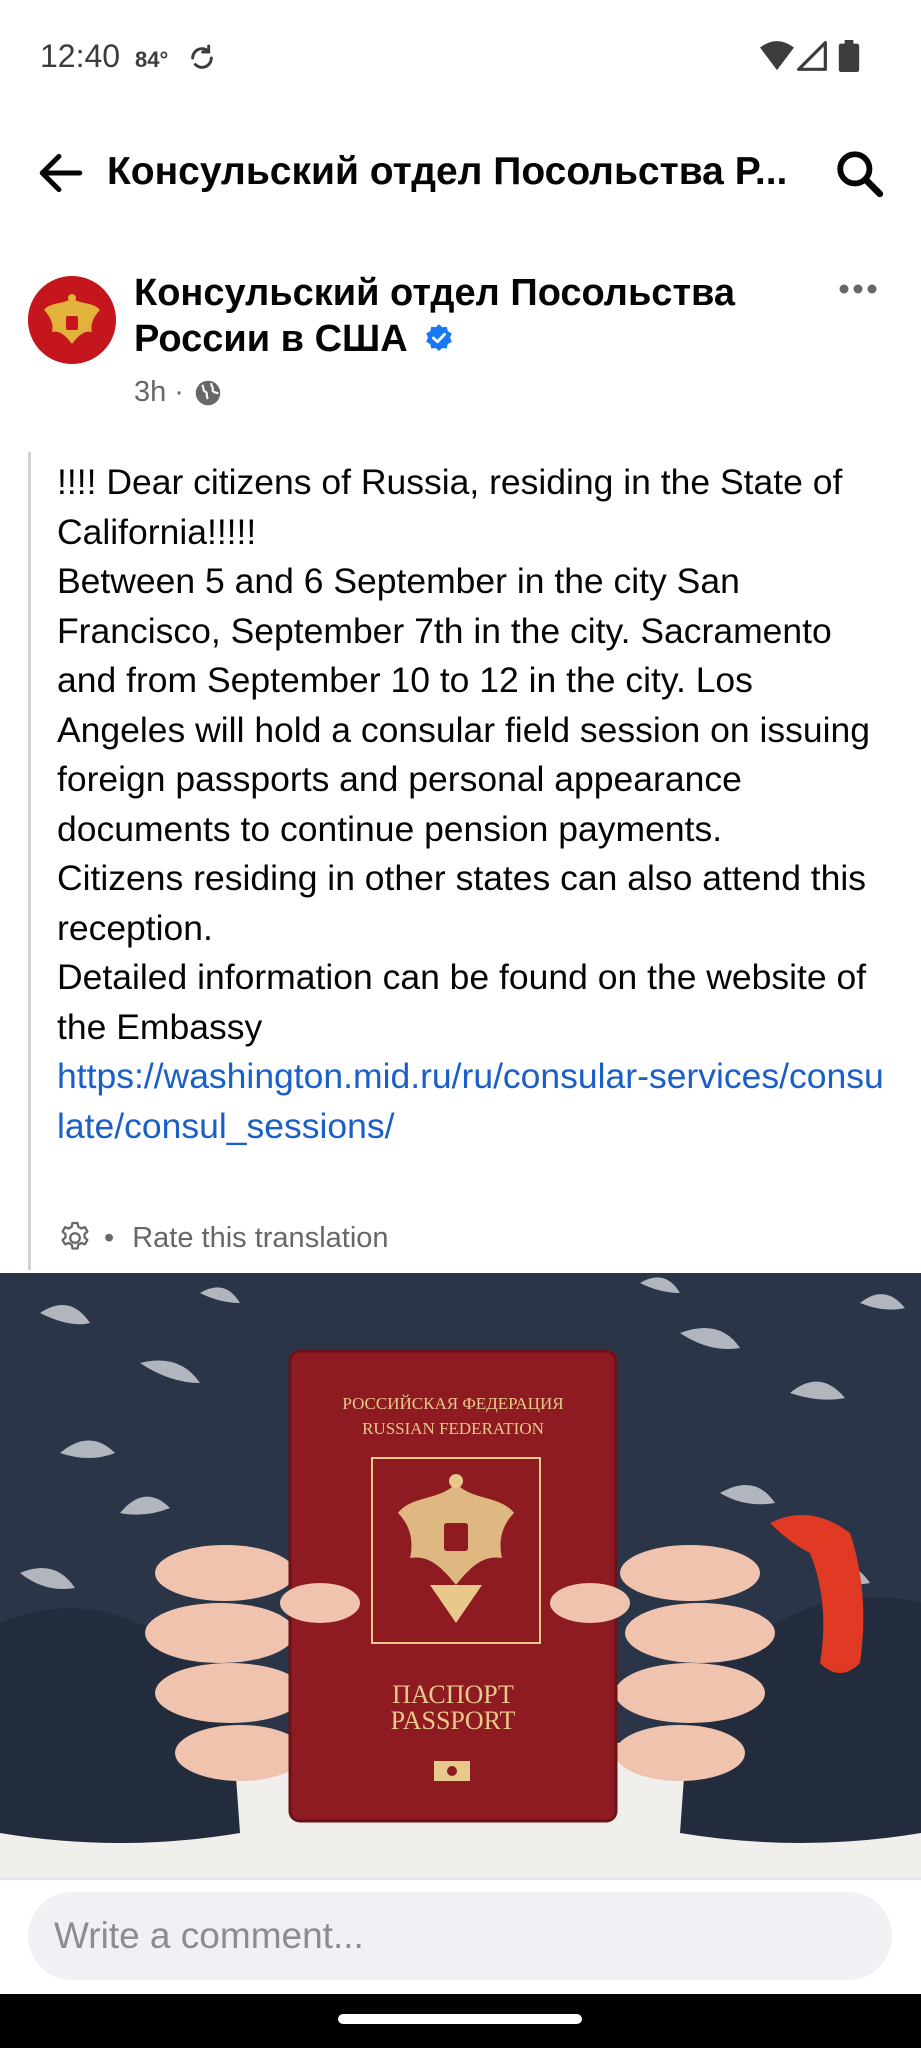  Describe the element at coordinates (80, 56) in the screenshot. I see `status-time: 12:40` at that location.